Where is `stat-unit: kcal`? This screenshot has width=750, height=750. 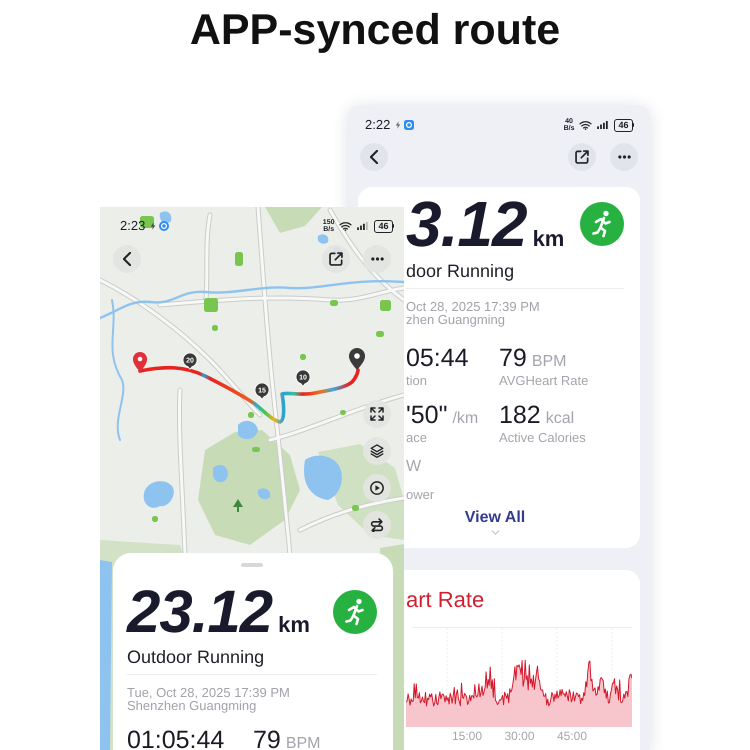 stat-unit: kcal is located at coordinates (560, 419).